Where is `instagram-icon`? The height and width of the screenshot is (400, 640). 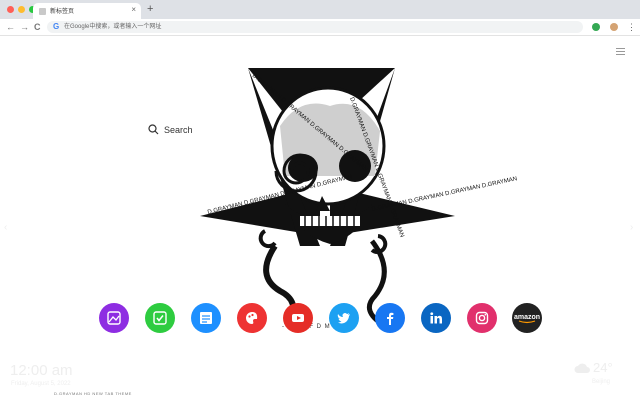
instagram-icon is located at coordinates (482, 318).